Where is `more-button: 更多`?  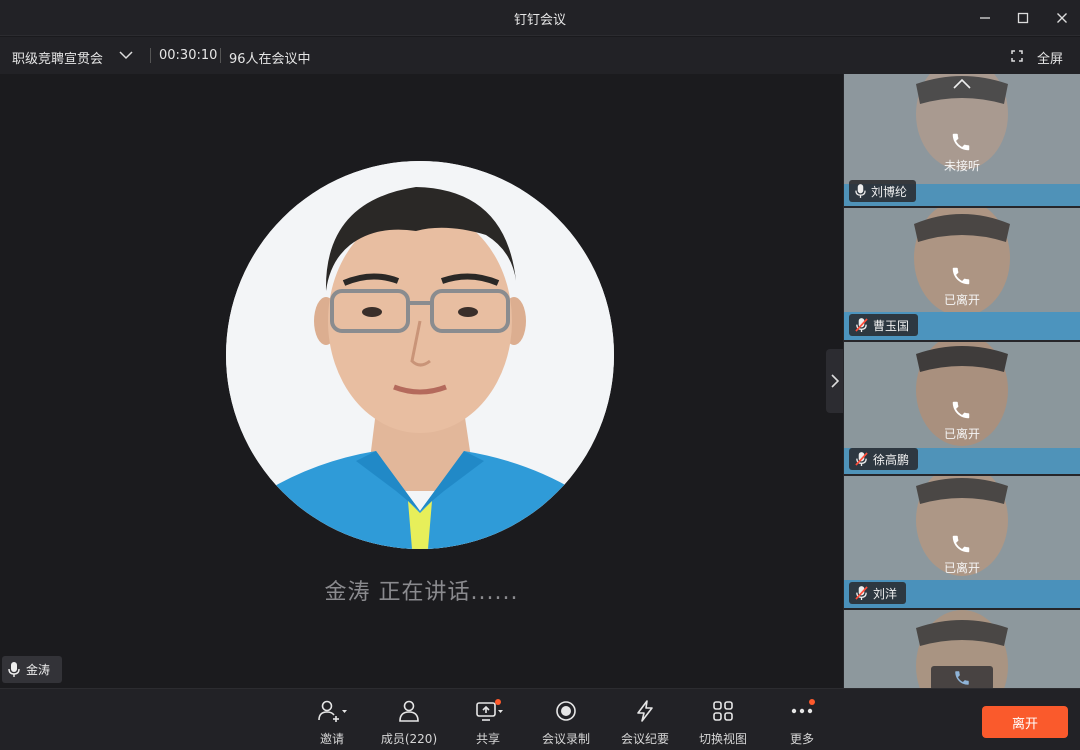 more-button: 更多 is located at coordinates (802, 723).